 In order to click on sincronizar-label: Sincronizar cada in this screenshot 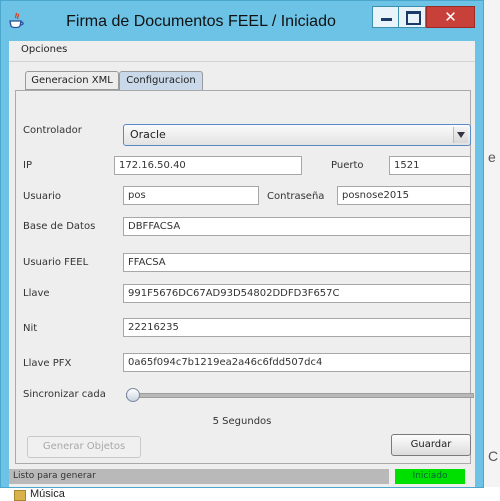, I will do `click(64, 394)`.